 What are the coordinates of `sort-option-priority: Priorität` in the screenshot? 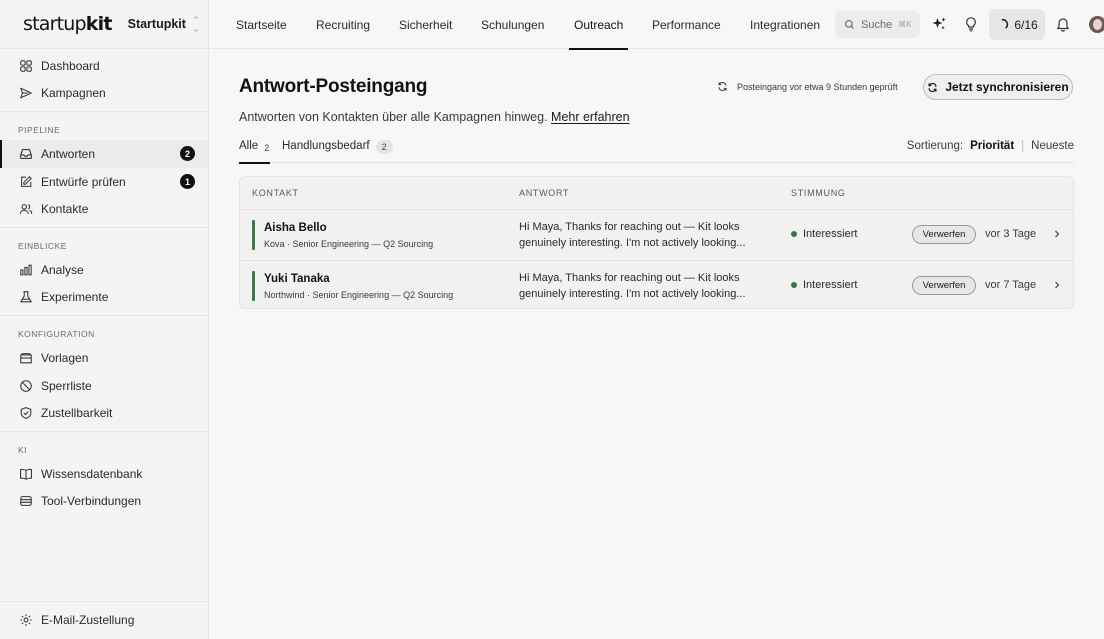 It's located at (992, 146).